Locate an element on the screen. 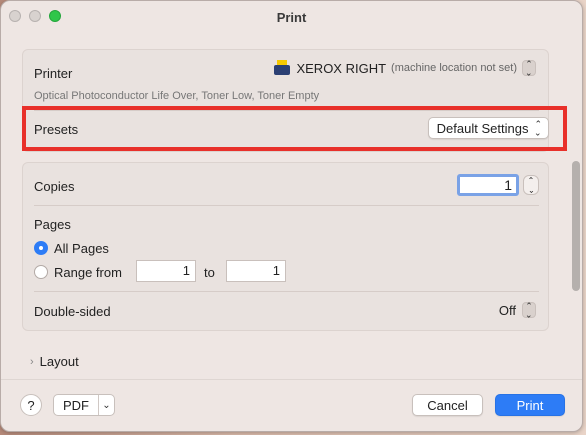 This screenshot has width=586, height=435. window-controls is located at coordinates (35, 16).